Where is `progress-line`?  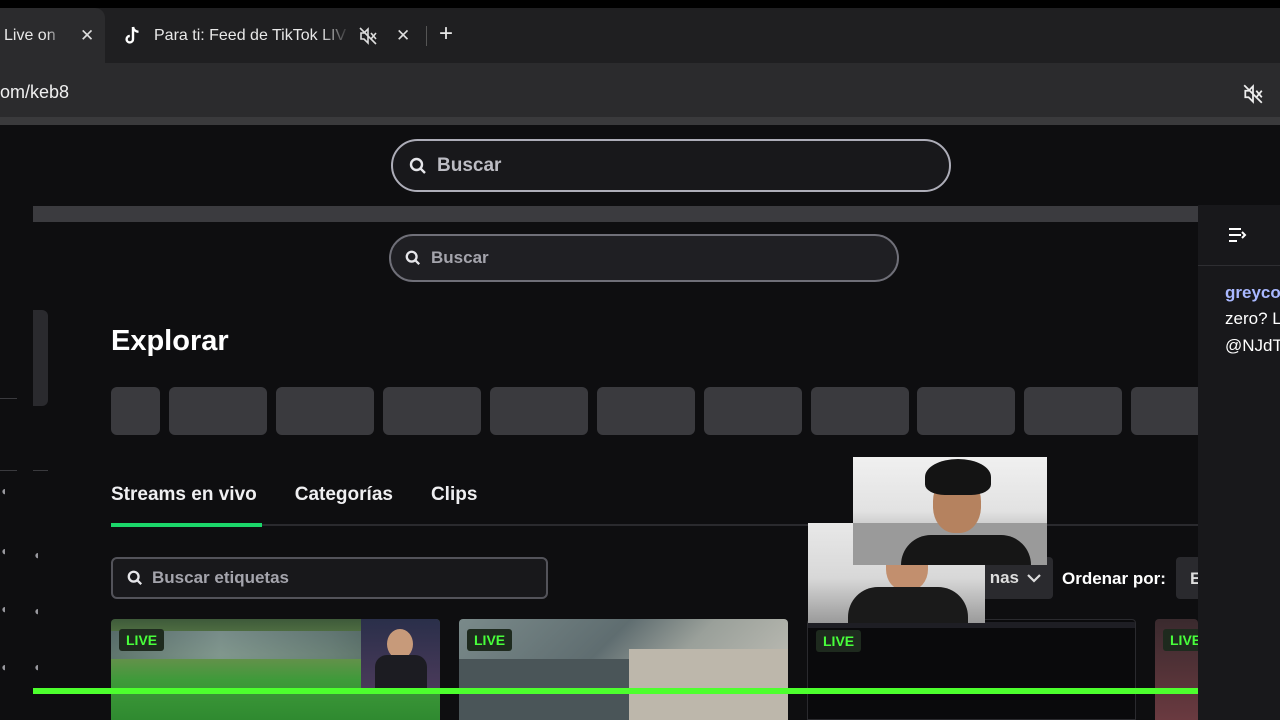
progress-line is located at coordinates (615, 691).